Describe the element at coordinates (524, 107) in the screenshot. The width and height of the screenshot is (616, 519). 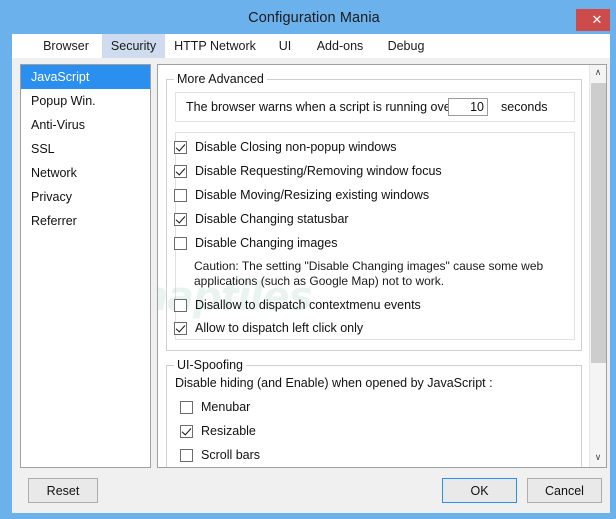
I see `script-timeout-suffix: seconds` at that location.